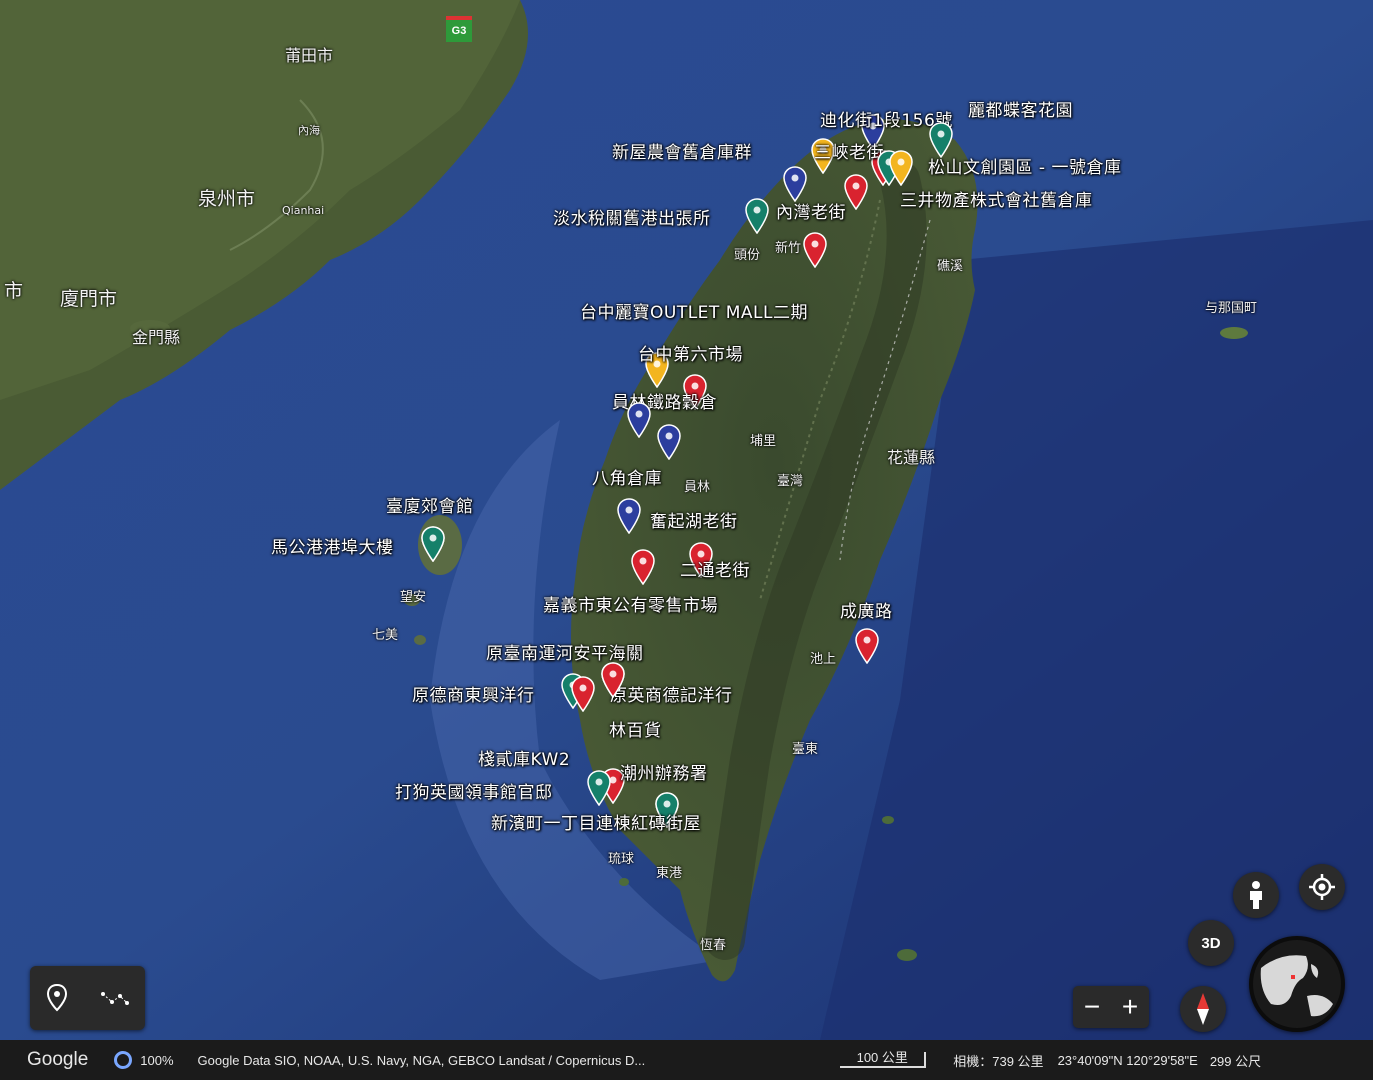  I want to click on place-label: 与那国町, so click(1231, 308).